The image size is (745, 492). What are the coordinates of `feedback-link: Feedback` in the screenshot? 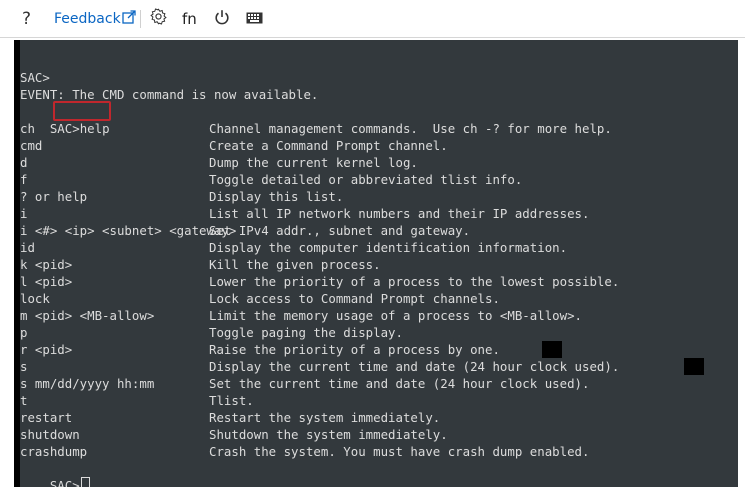 It's located at (95, 18).